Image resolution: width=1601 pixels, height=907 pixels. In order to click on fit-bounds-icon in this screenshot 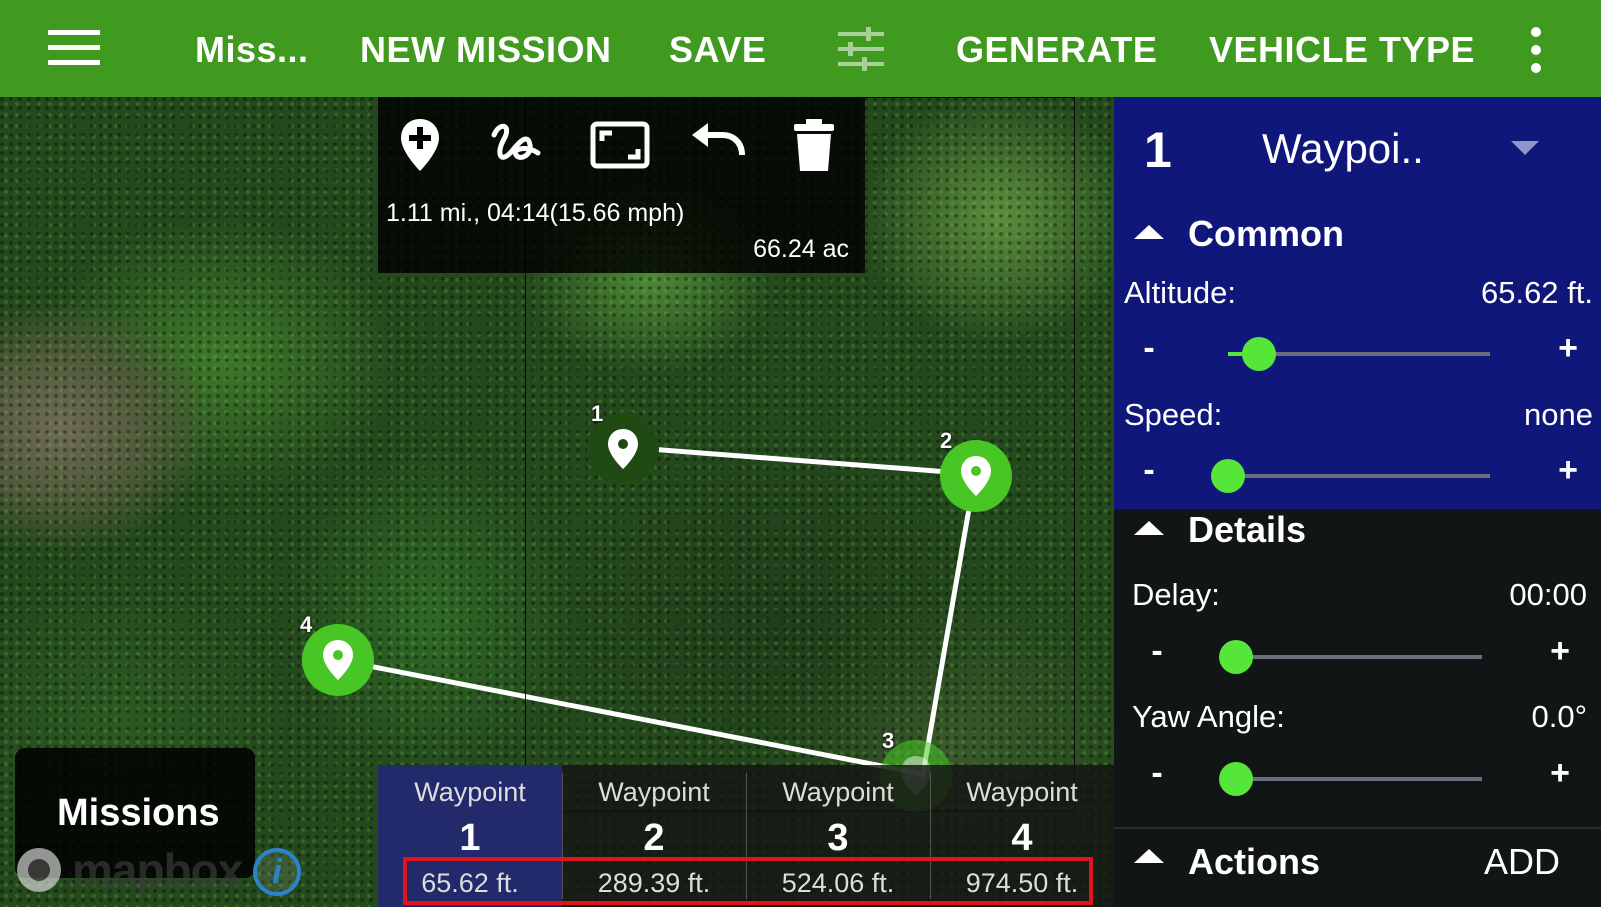, I will do `click(620, 145)`.